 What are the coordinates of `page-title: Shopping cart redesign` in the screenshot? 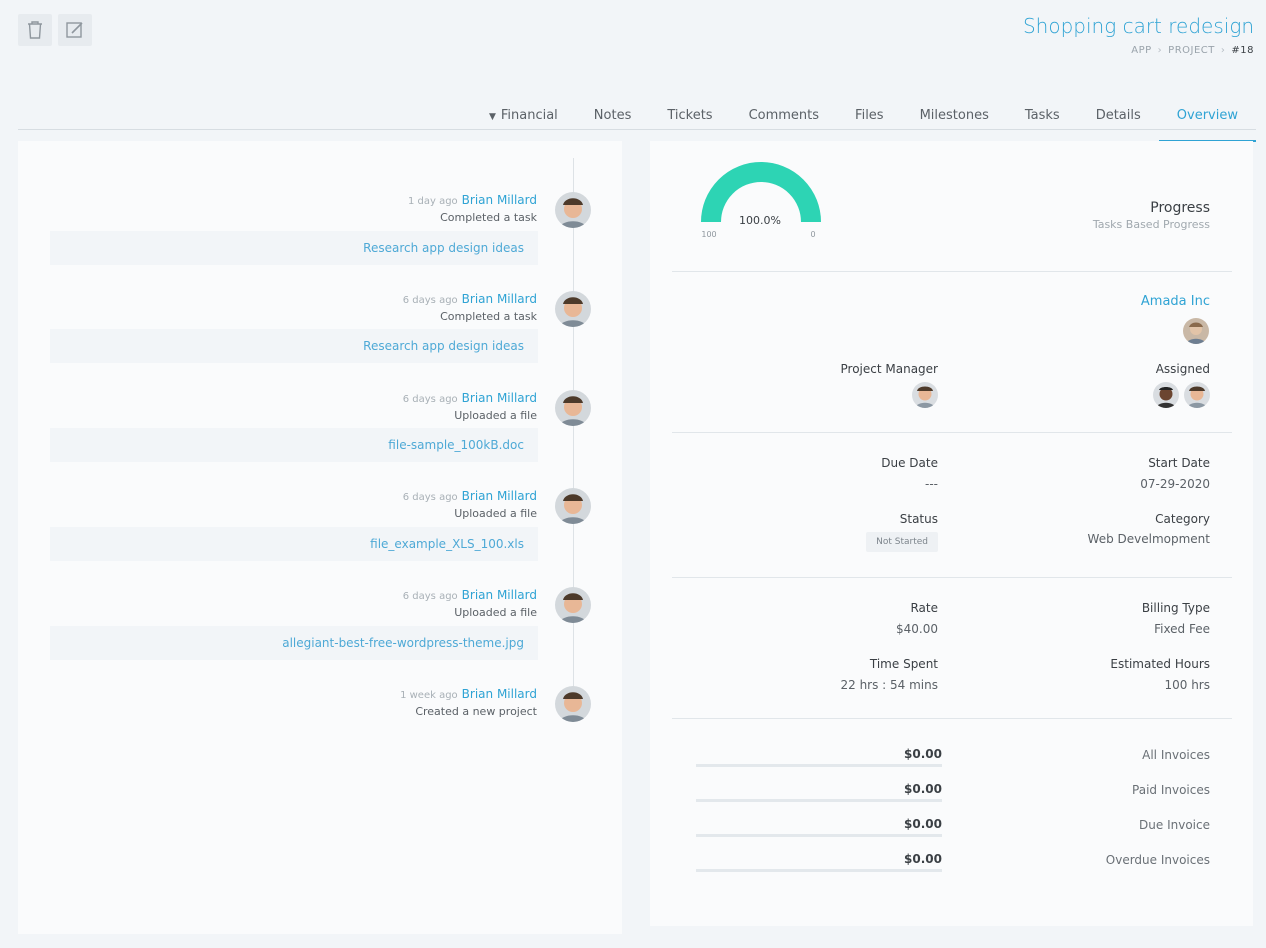 It's located at (1138, 26).